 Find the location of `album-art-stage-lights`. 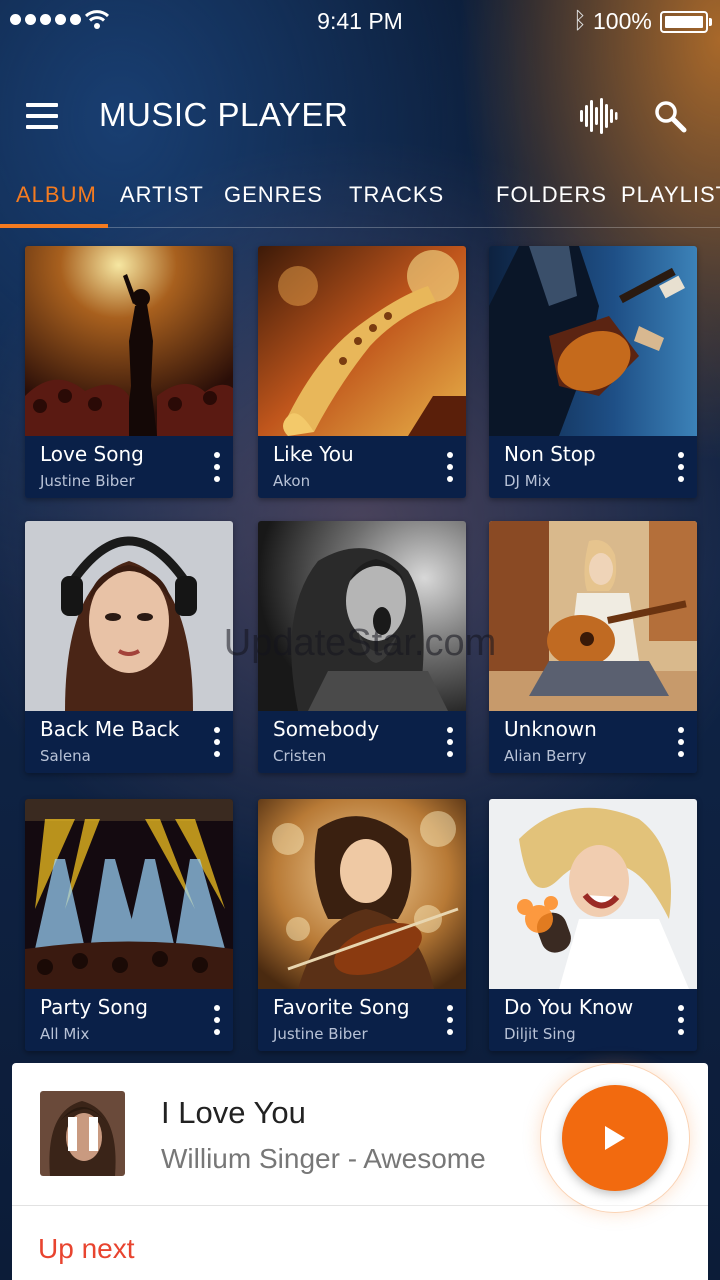

album-art-stage-lights is located at coordinates (129, 894).